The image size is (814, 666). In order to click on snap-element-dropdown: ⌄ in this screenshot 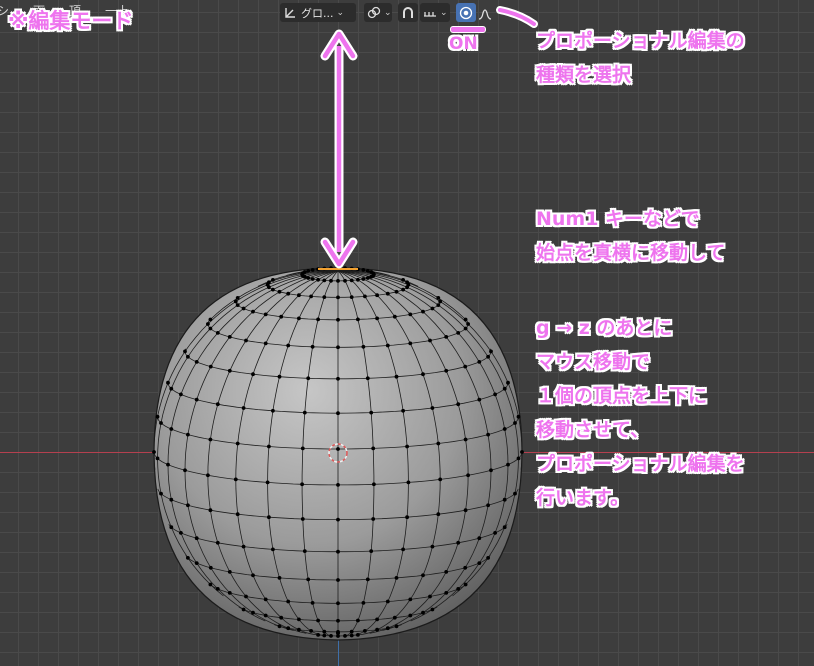, I will do `click(435, 12)`.